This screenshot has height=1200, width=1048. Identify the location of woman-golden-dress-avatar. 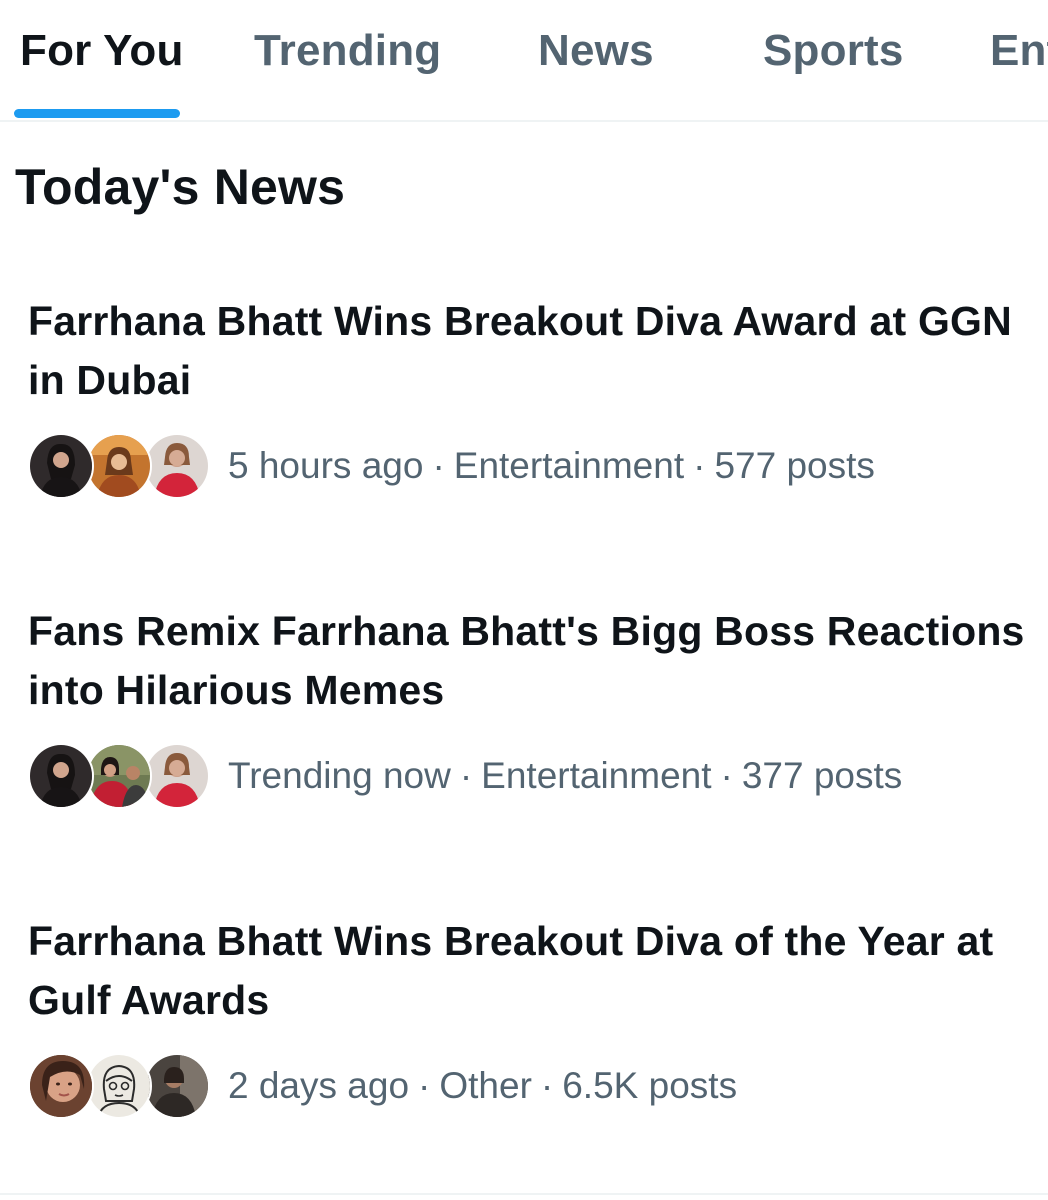
(119, 466).